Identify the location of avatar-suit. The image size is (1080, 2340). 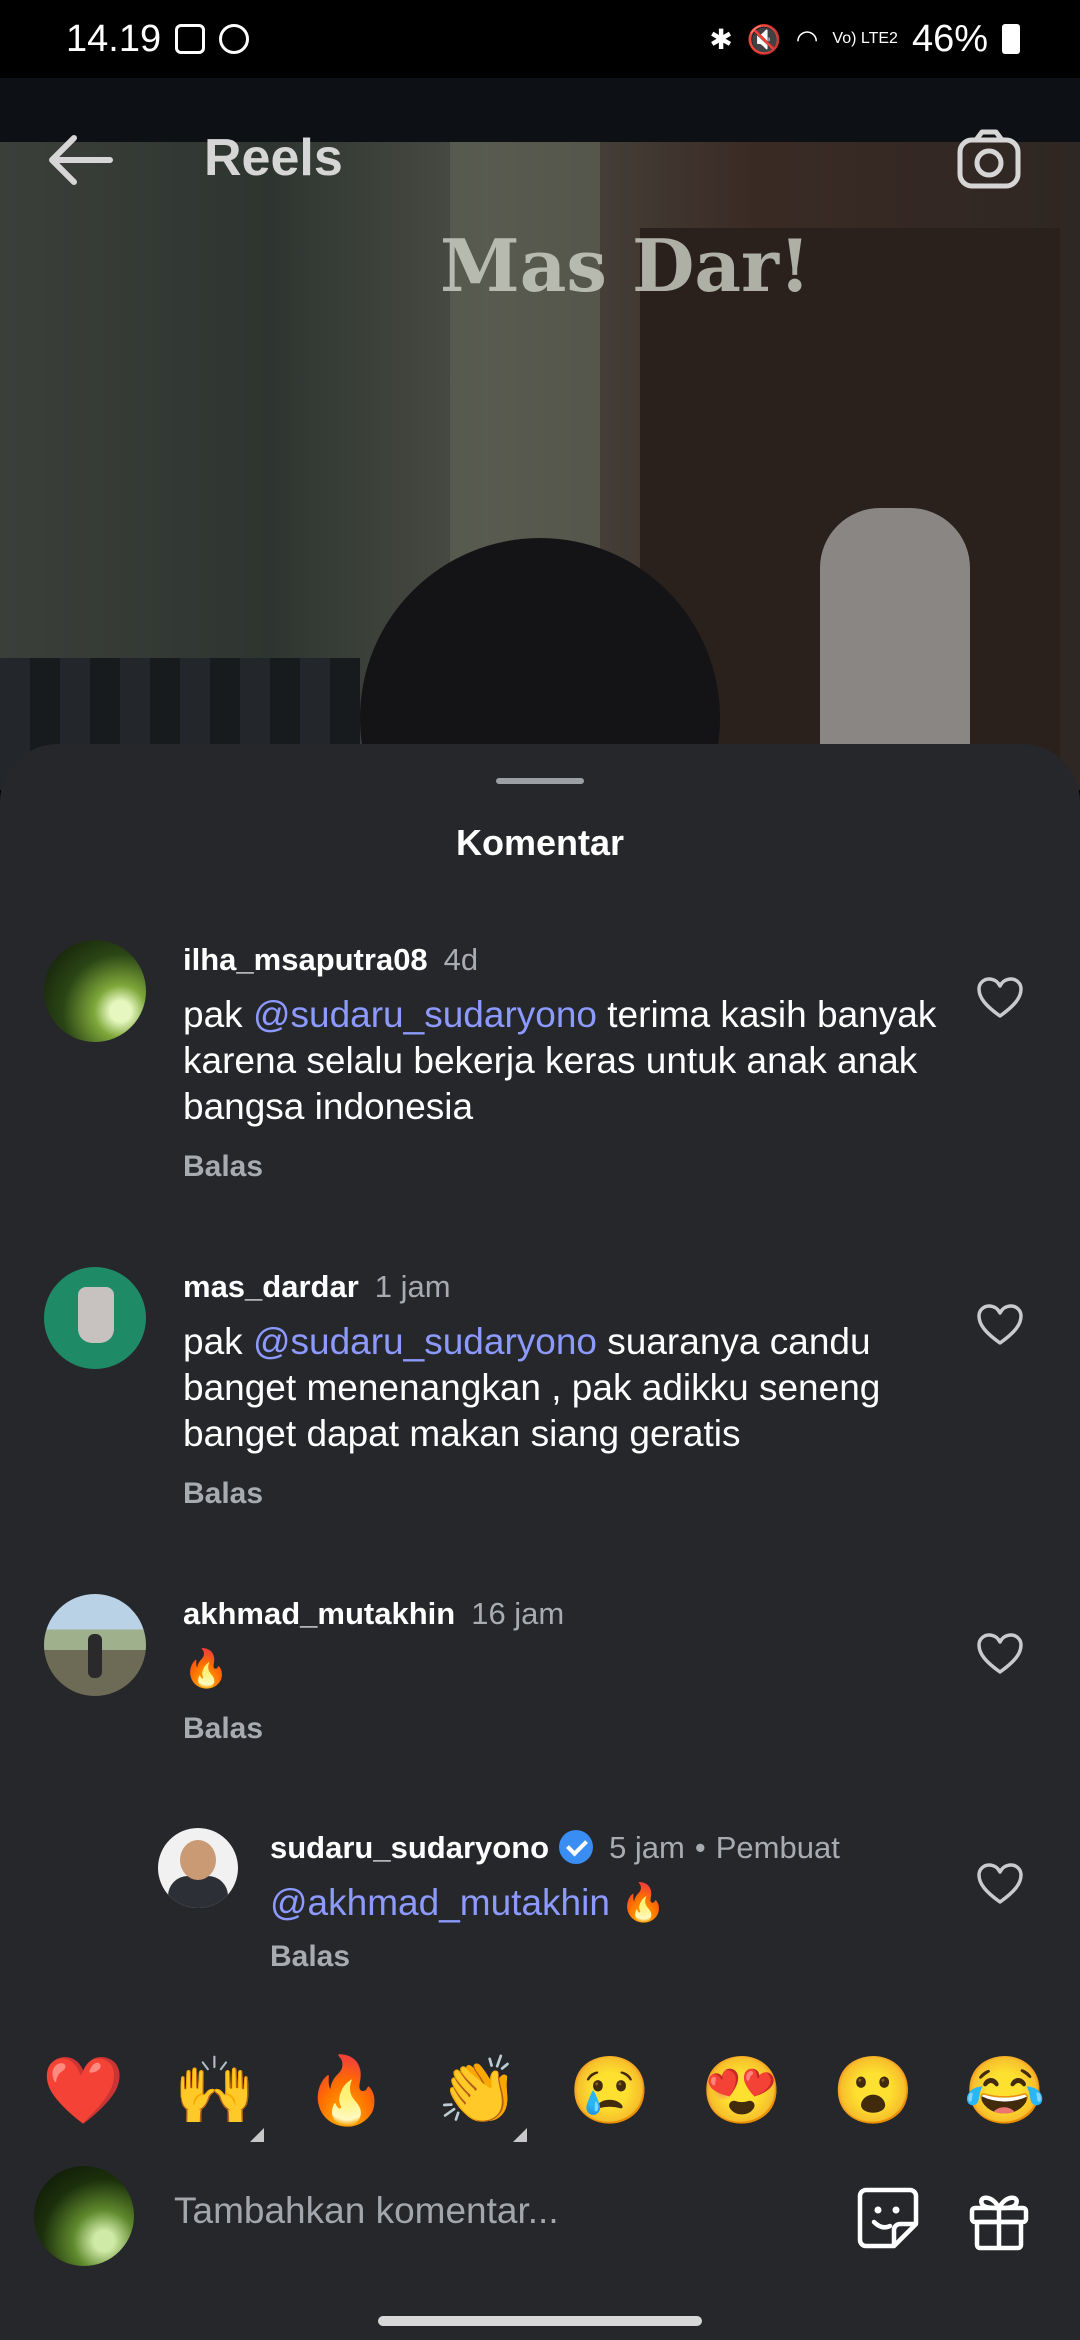
(198, 1892).